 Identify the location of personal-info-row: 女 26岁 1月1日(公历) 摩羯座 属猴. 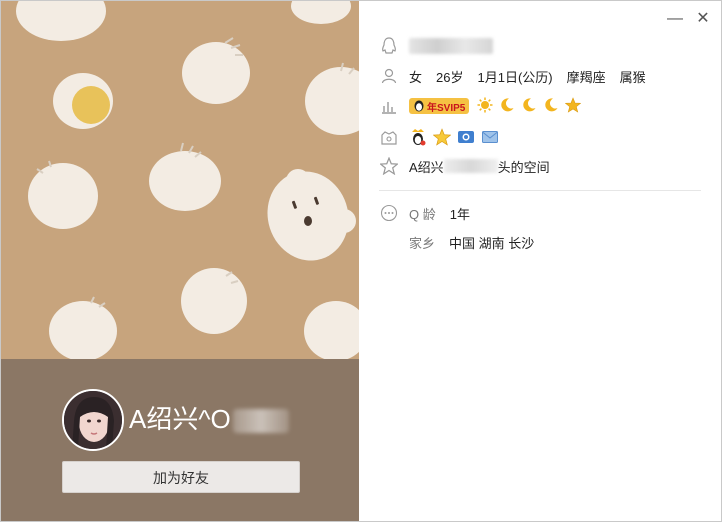
(519, 76).